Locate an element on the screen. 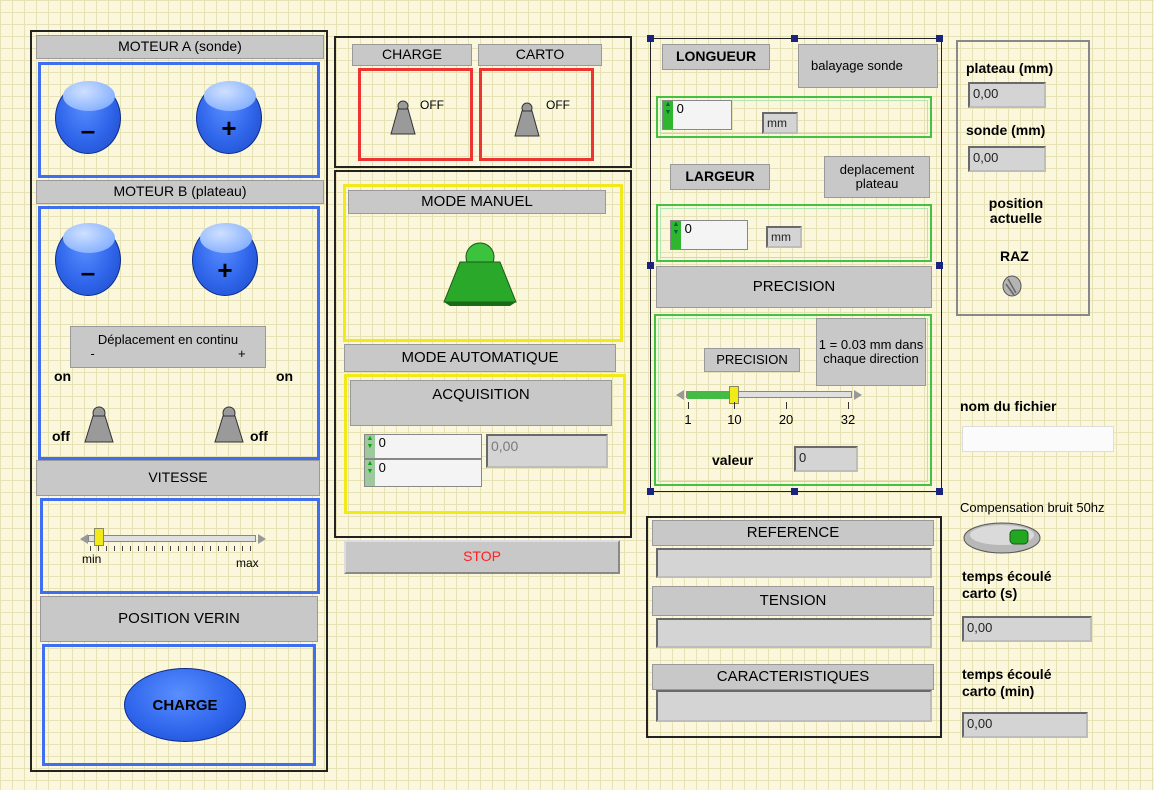 Image resolution: width=1154 pixels, height=790 pixels. slider-ticks is located at coordinates (173, 548).